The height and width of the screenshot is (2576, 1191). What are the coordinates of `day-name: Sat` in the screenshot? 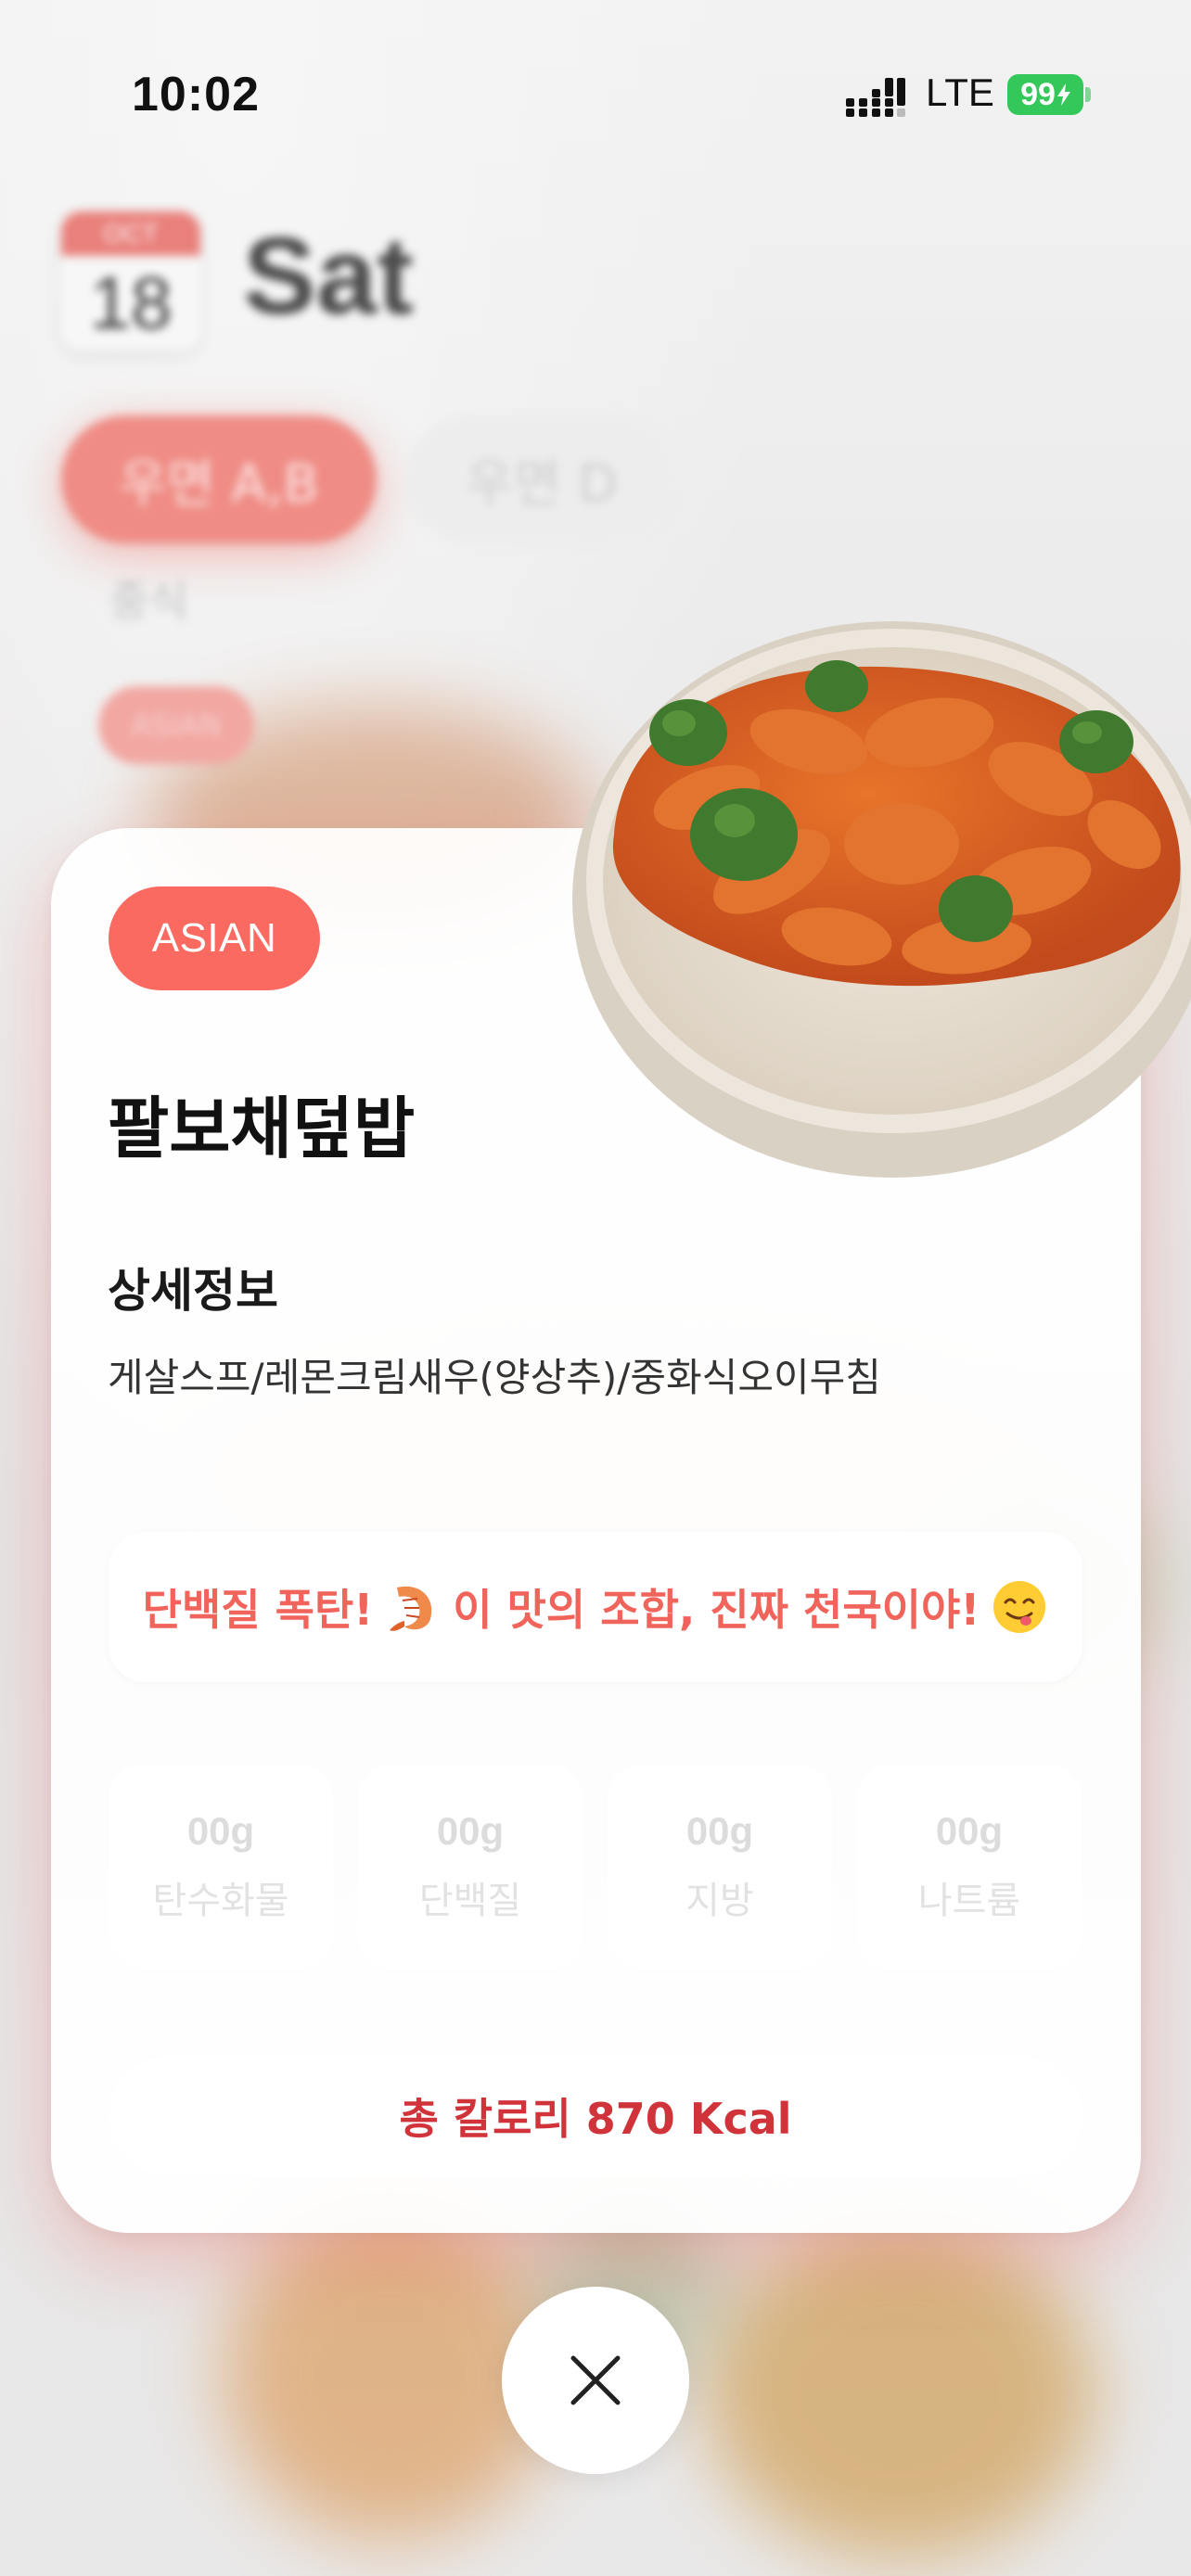 It's located at (328, 276).